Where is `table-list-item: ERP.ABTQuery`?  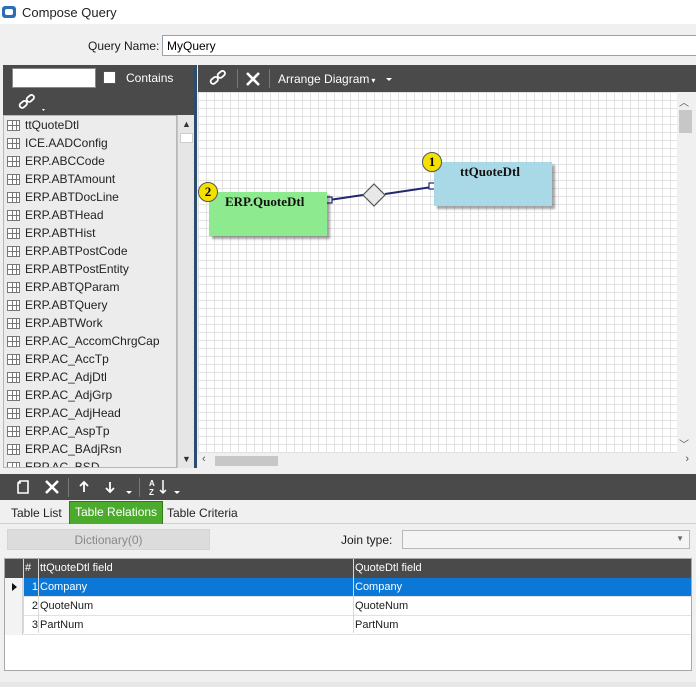 table-list-item: ERP.ABTQuery is located at coordinates (90, 305).